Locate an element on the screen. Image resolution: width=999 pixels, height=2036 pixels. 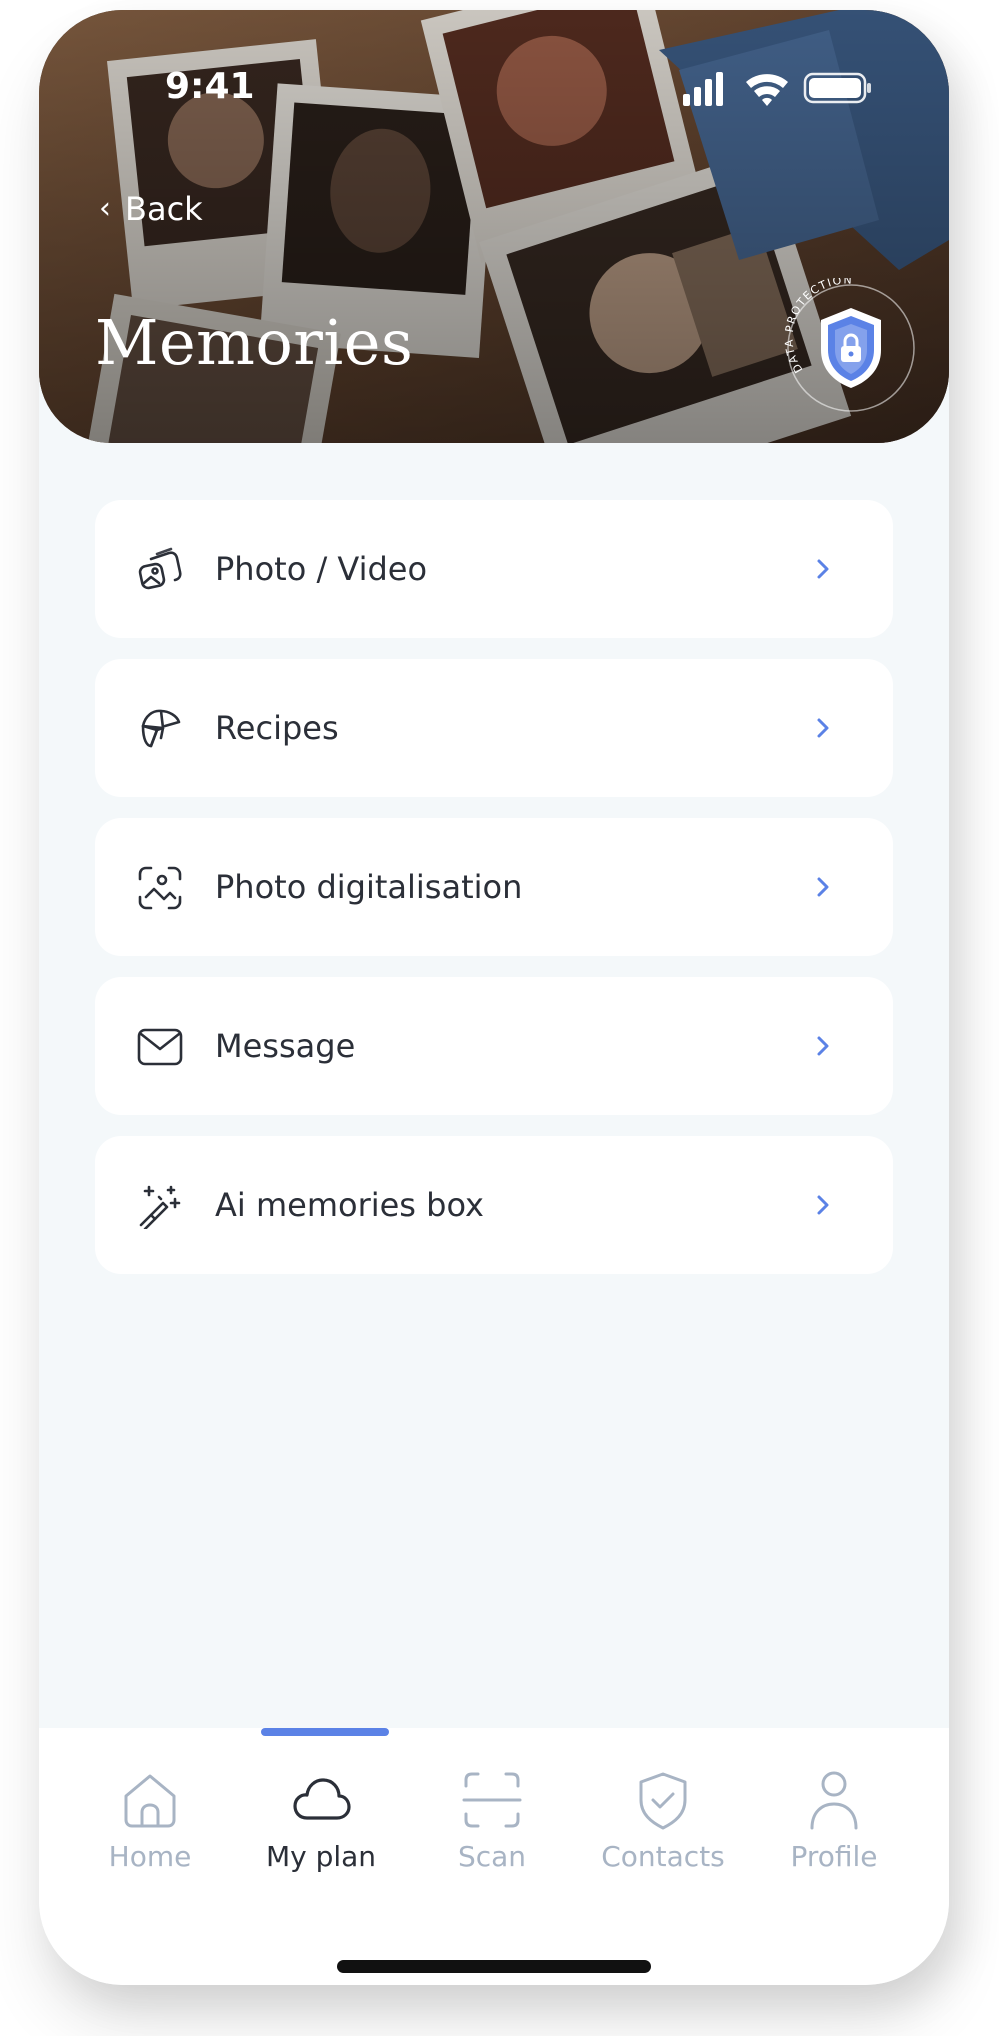
tab-label: Contacts is located at coordinates (663, 1856).